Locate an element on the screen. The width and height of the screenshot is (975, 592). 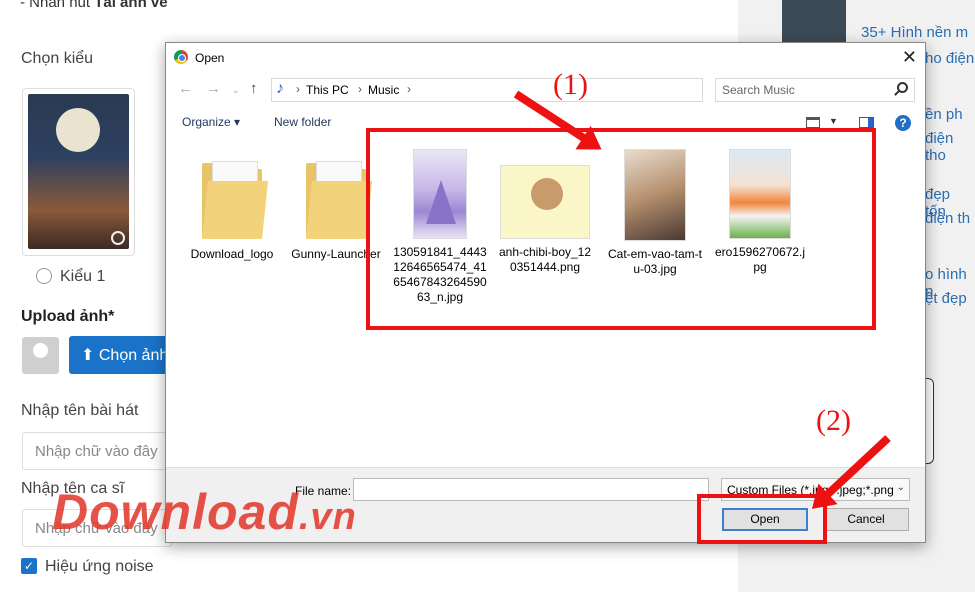
style-option-label: Kiểu 1 is located at coordinates (83, 276).